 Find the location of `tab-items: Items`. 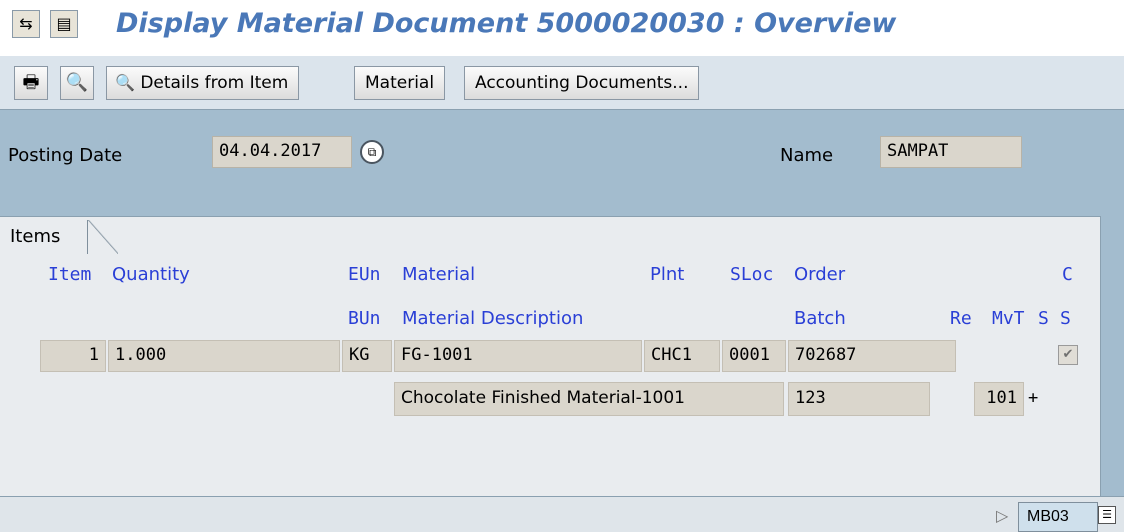

tab-items: Items is located at coordinates (44, 237).